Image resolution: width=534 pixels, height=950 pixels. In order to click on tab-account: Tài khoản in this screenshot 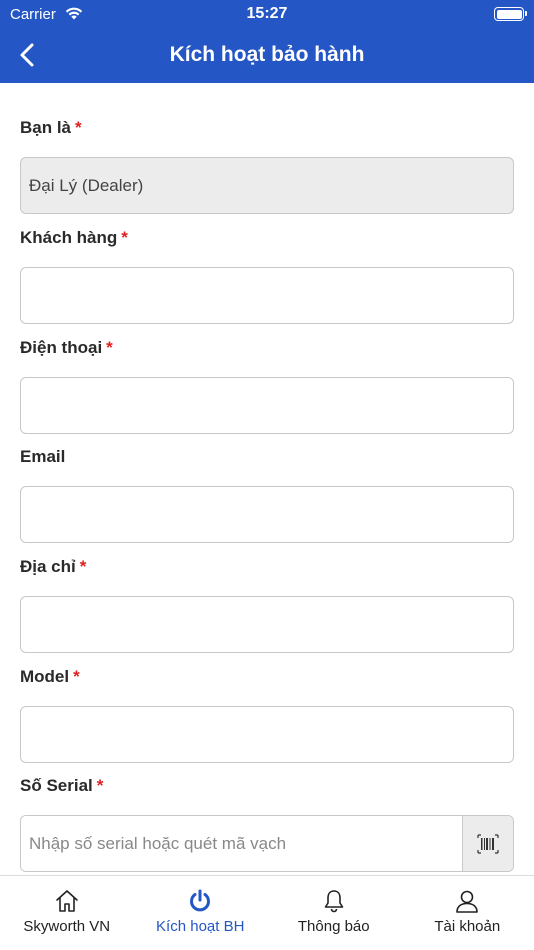, I will do `click(467, 913)`.